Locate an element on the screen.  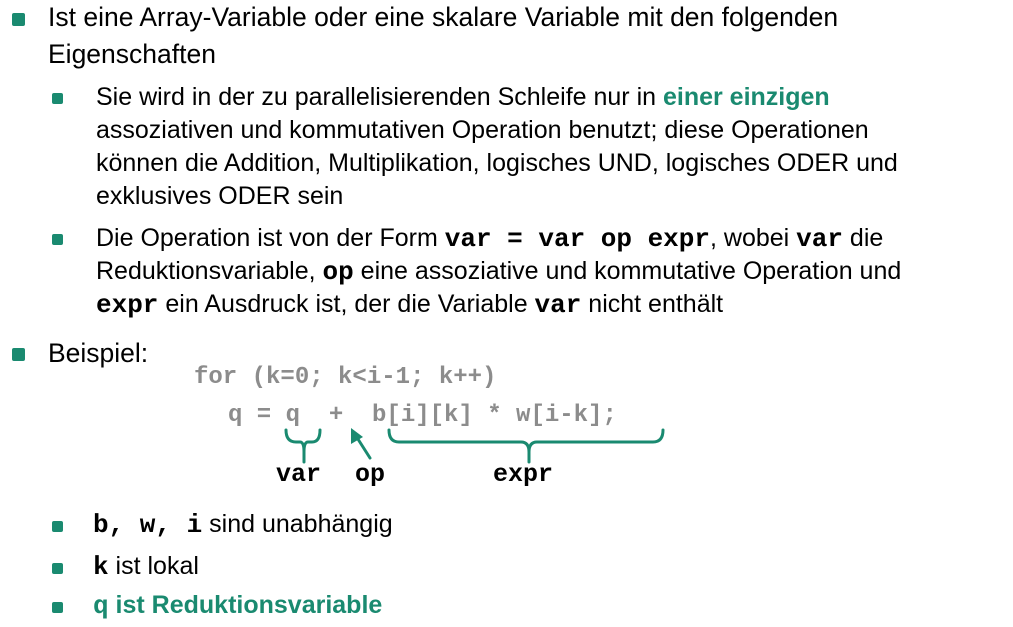
note-text: sind unabhängig is located at coordinates (297, 524).